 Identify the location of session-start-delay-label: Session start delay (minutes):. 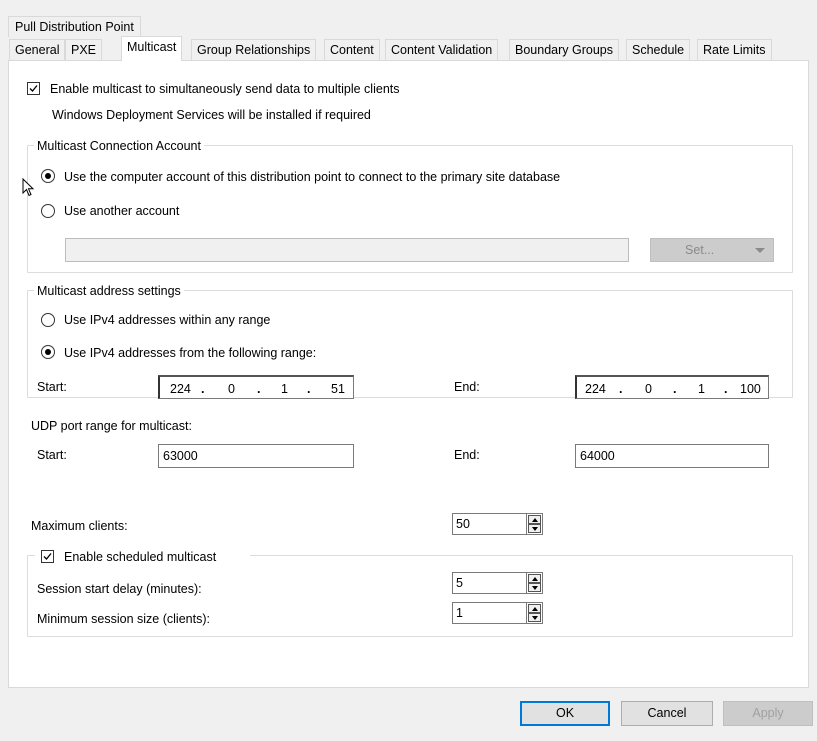
(119, 589).